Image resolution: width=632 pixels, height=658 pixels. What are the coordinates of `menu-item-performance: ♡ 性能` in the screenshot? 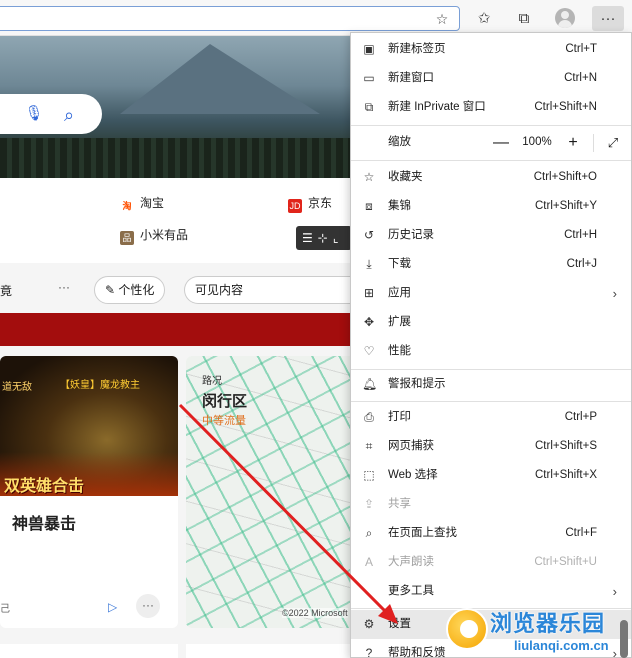 It's located at (491, 351).